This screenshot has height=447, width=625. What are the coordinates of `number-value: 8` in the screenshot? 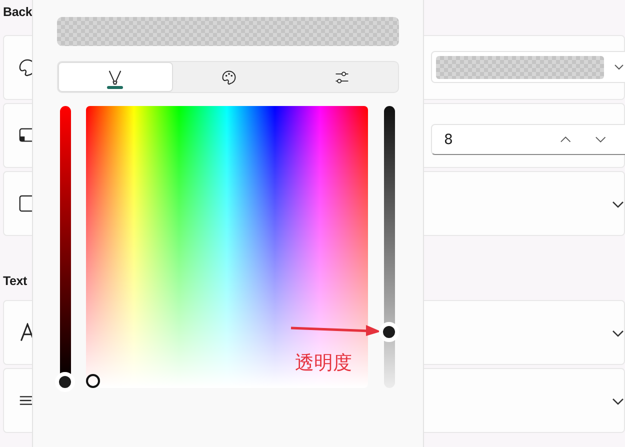 It's located at (449, 140).